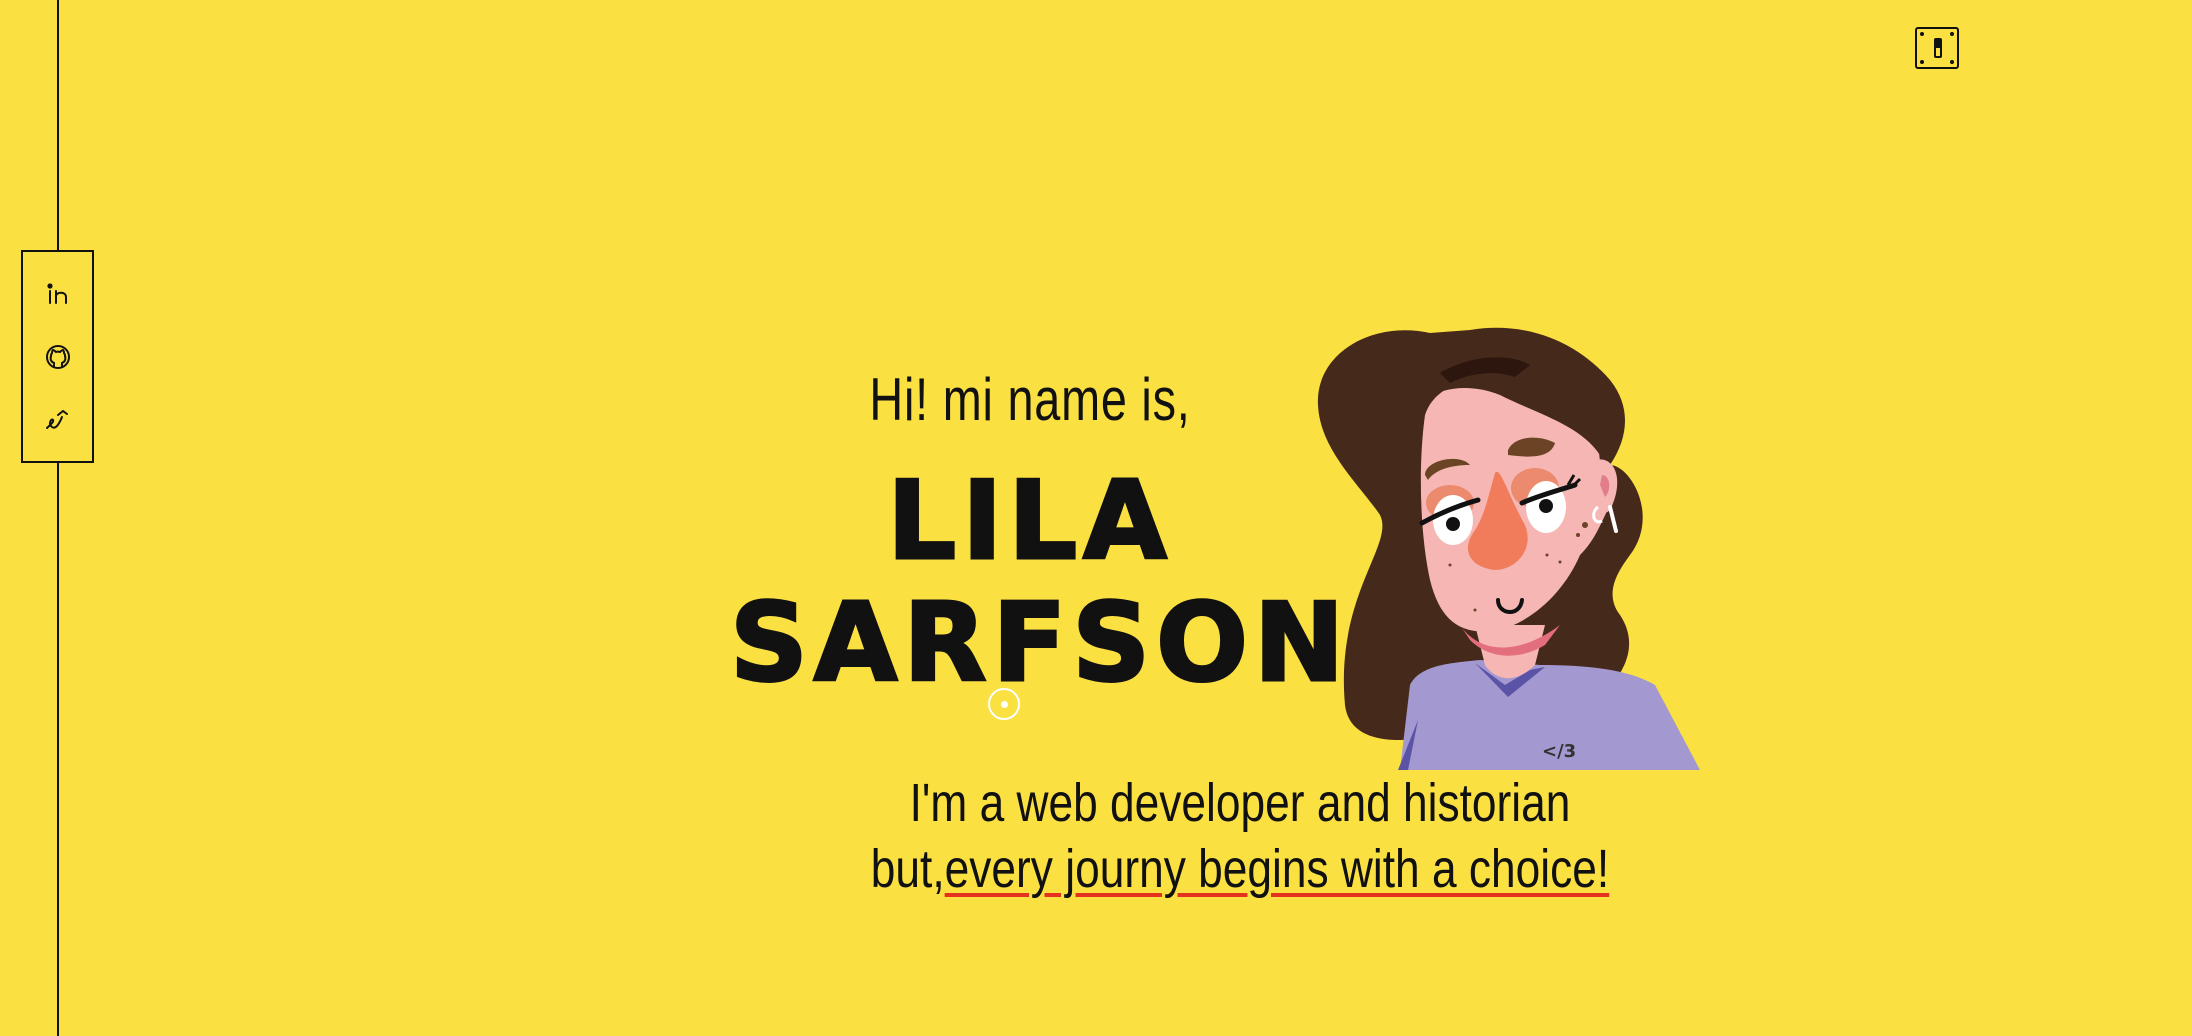  Describe the element at coordinates (1029, 521) in the screenshot. I see `first-name-title: LILA` at that location.